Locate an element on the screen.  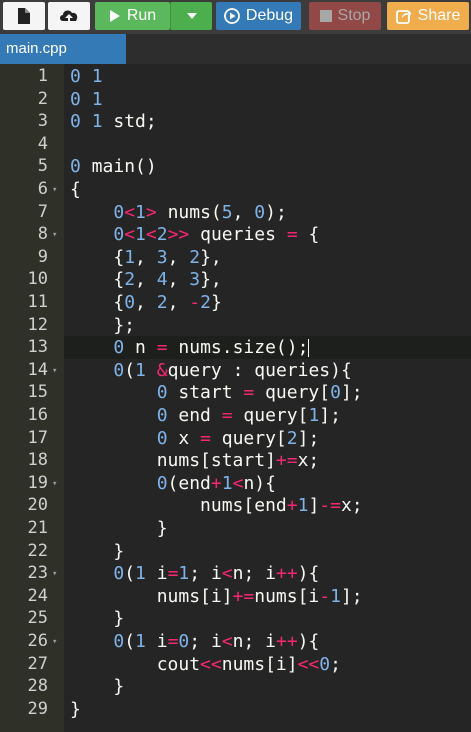
line-number: 3 is located at coordinates (42, 121).